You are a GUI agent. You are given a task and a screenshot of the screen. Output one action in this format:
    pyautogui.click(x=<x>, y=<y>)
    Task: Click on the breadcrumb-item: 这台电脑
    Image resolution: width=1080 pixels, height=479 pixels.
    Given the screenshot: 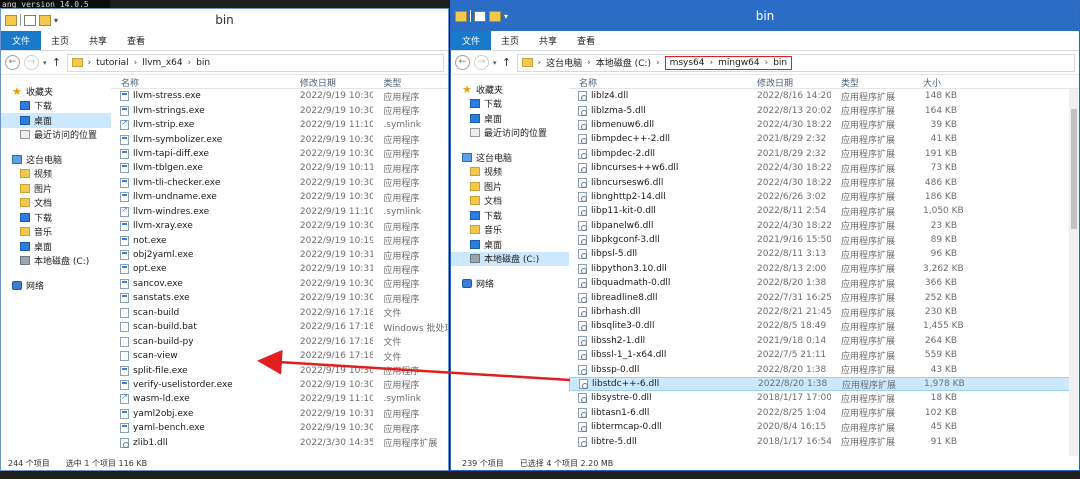 What is the action you would take?
    pyautogui.click(x=564, y=62)
    